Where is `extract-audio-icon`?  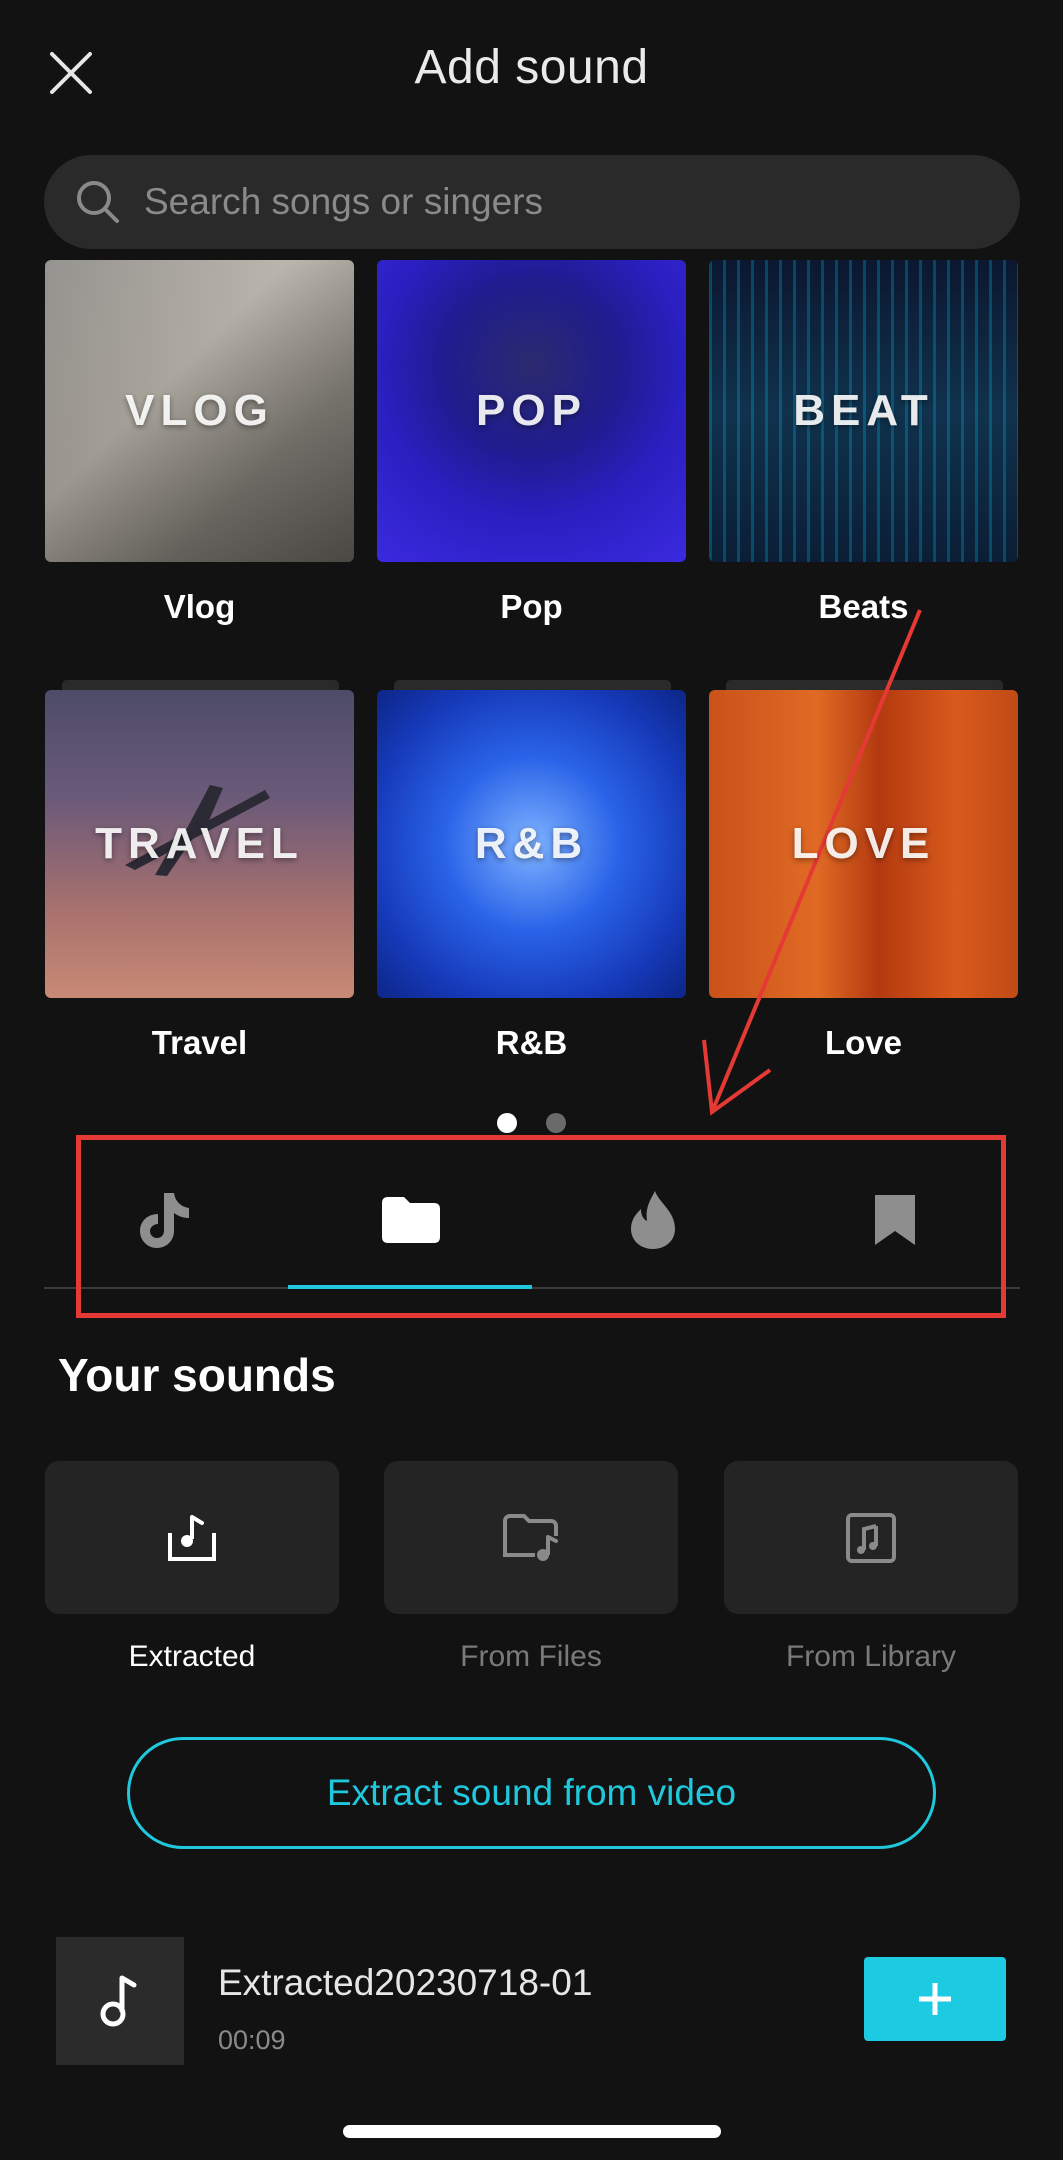 extract-audio-icon is located at coordinates (192, 1537).